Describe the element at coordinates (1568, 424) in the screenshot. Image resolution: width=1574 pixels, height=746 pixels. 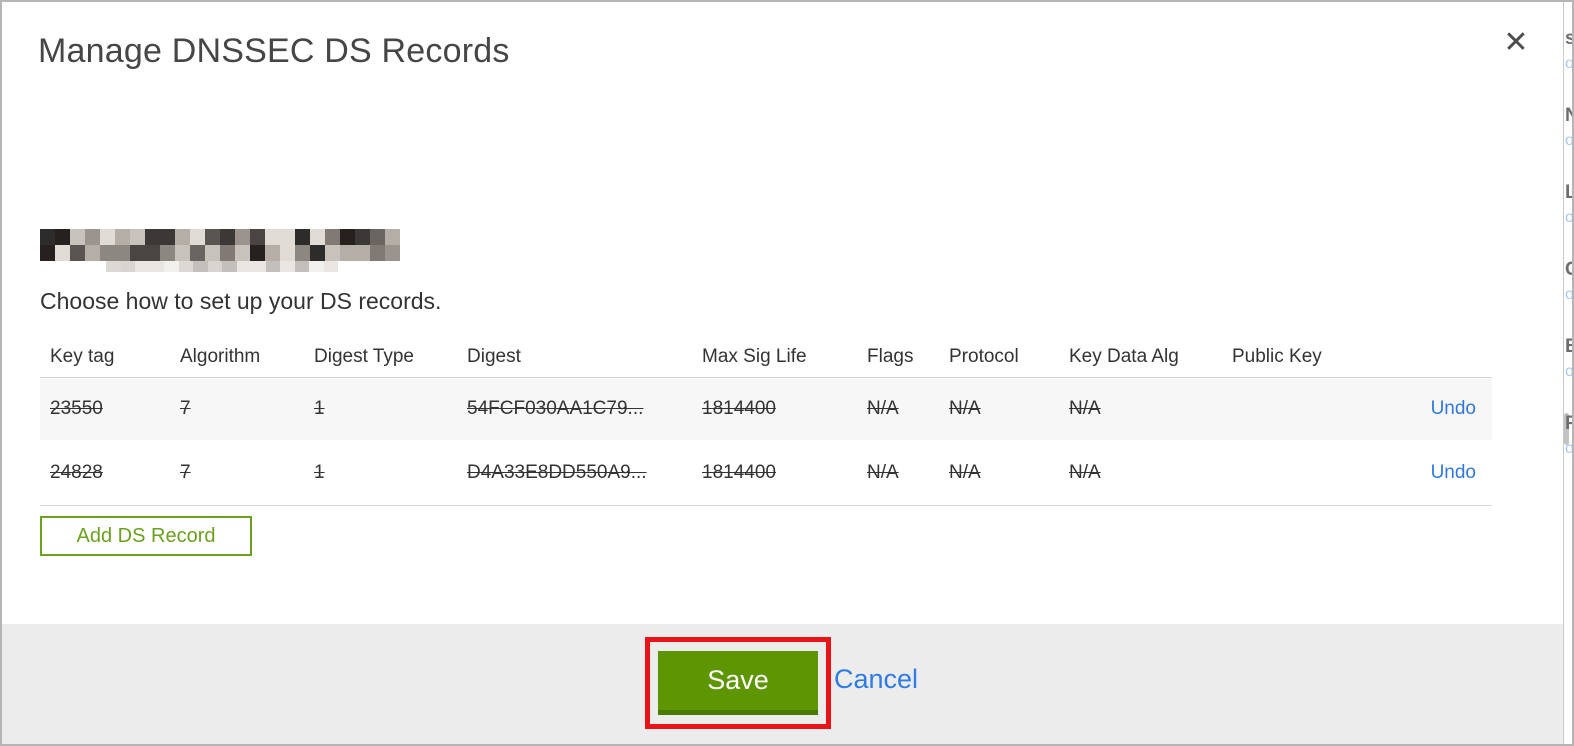
I see `background-text-fragment: P` at that location.